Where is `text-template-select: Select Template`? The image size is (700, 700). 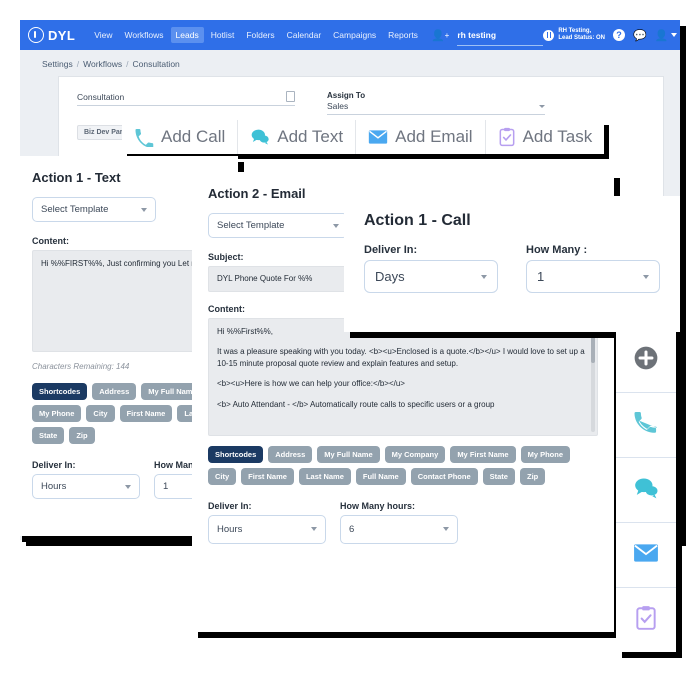
text-template-select: Select Template is located at coordinates (94, 209).